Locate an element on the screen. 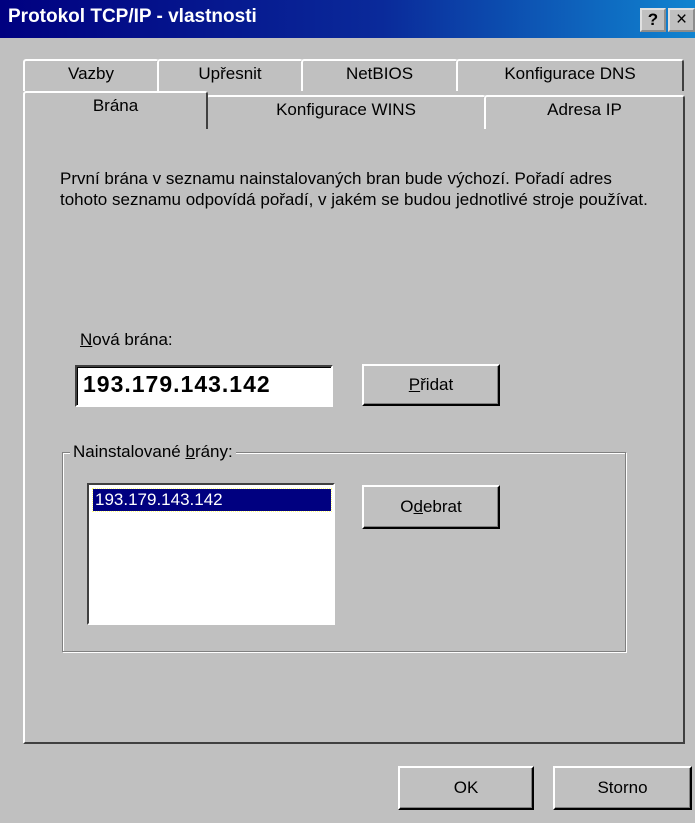 This screenshot has height=823, width=695. label-text: rány: is located at coordinates (213, 451).